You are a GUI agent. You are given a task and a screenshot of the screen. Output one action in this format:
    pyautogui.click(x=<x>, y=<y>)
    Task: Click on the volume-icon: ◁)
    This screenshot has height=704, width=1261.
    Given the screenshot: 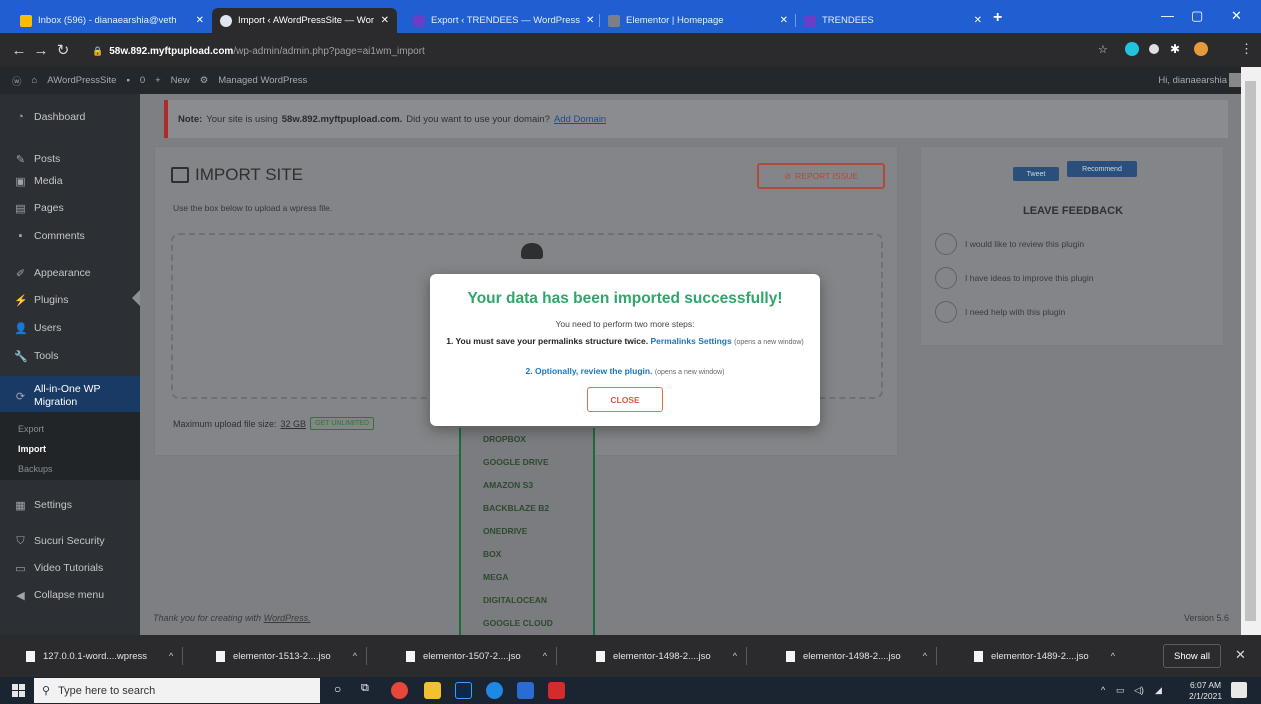 What is the action you would take?
    pyautogui.click(x=1139, y=690)
    